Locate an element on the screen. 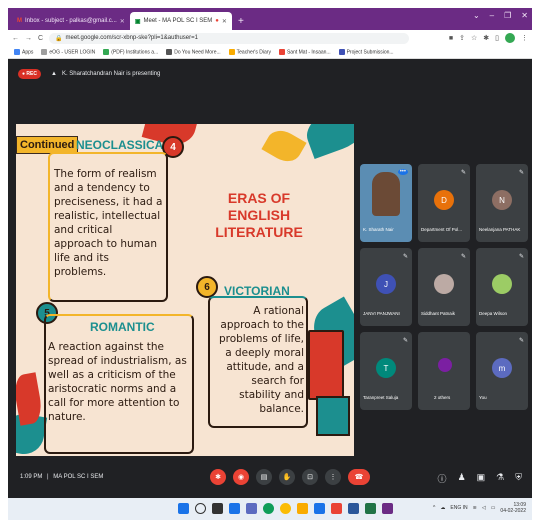 This screenshot has height=527, width=540. menu-icon: ⋮ is located at coordinates (524, 38).